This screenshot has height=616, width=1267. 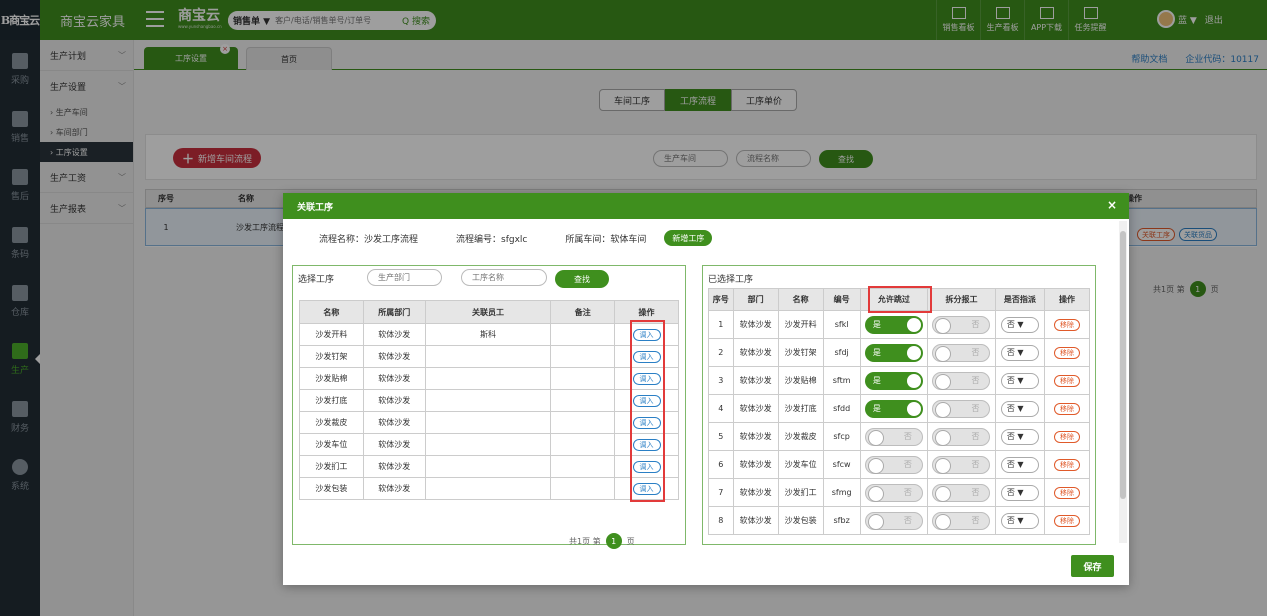 I want to click on cell-name: 沙发包装, so click(x=331, y=488).